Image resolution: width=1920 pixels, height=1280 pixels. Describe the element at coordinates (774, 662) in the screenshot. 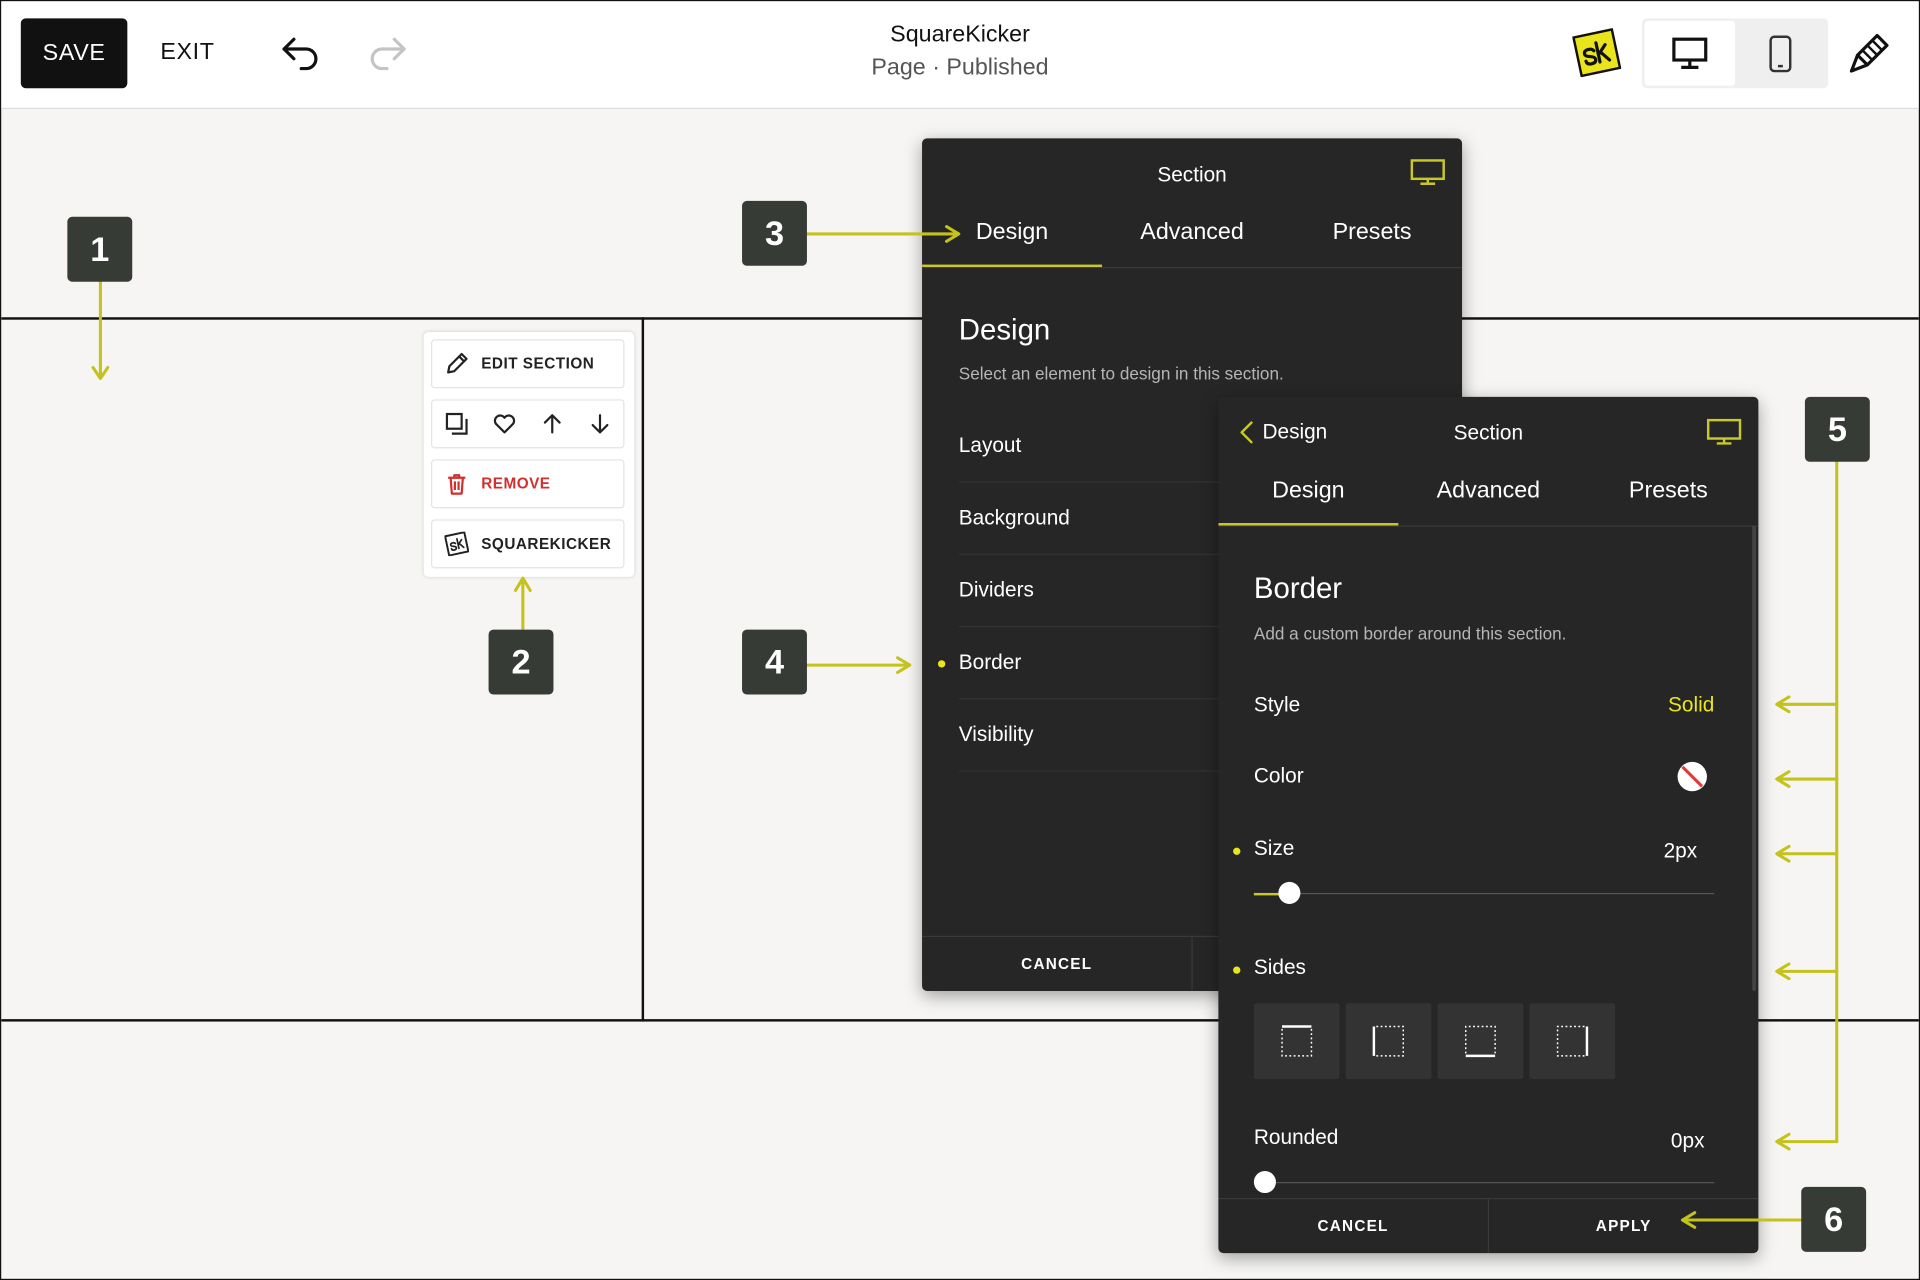

I see `callout-4: 4` at that location.